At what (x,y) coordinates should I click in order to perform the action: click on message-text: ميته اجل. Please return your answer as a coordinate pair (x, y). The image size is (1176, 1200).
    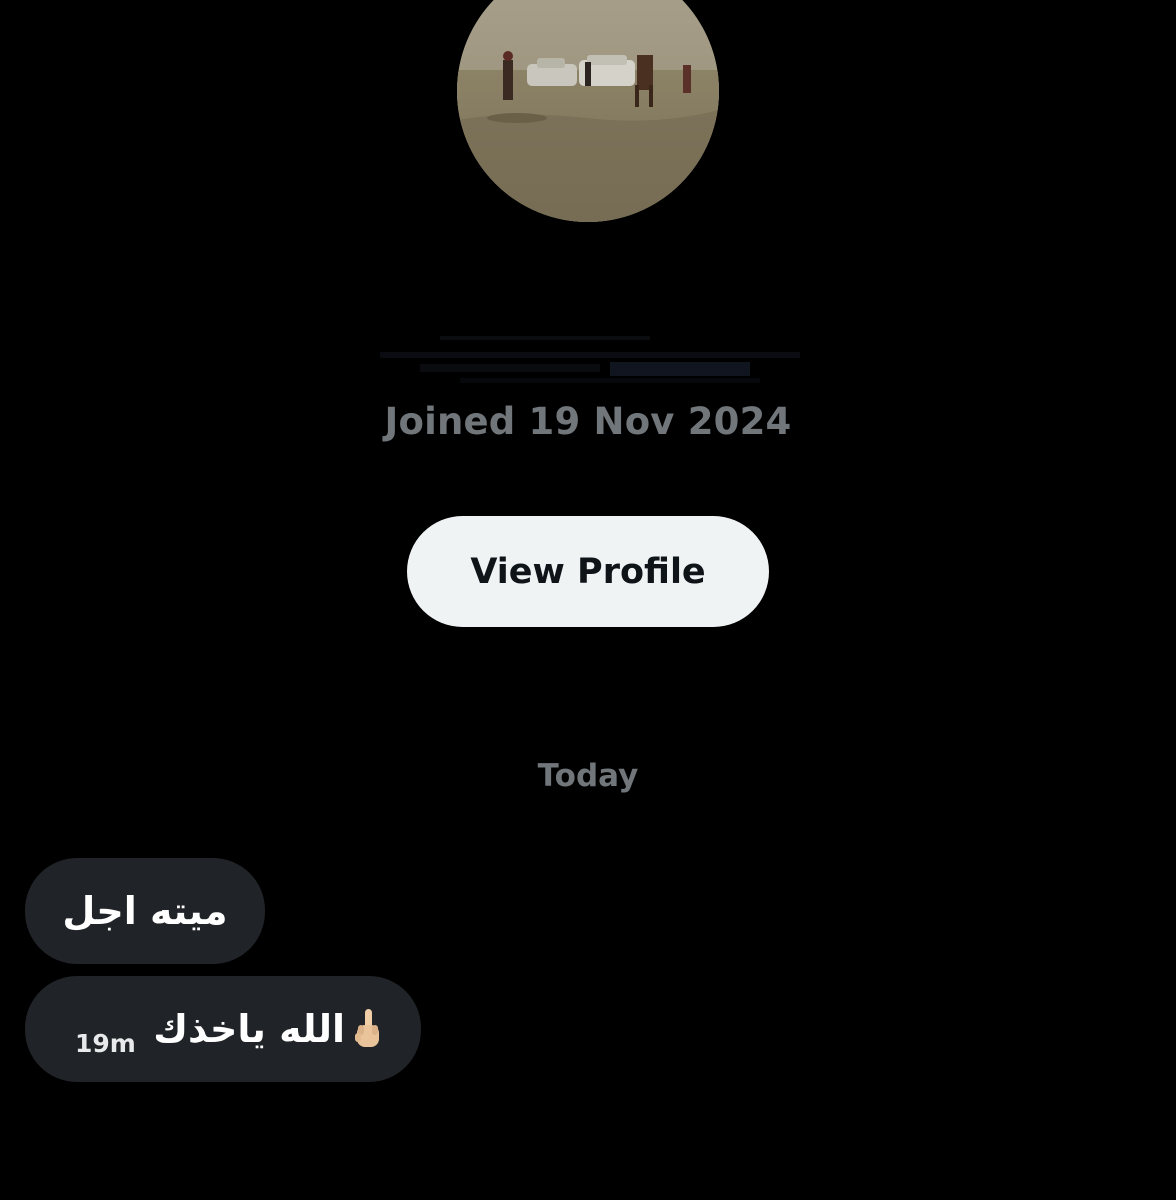
    Looking at the image, I should click on (145, 911).